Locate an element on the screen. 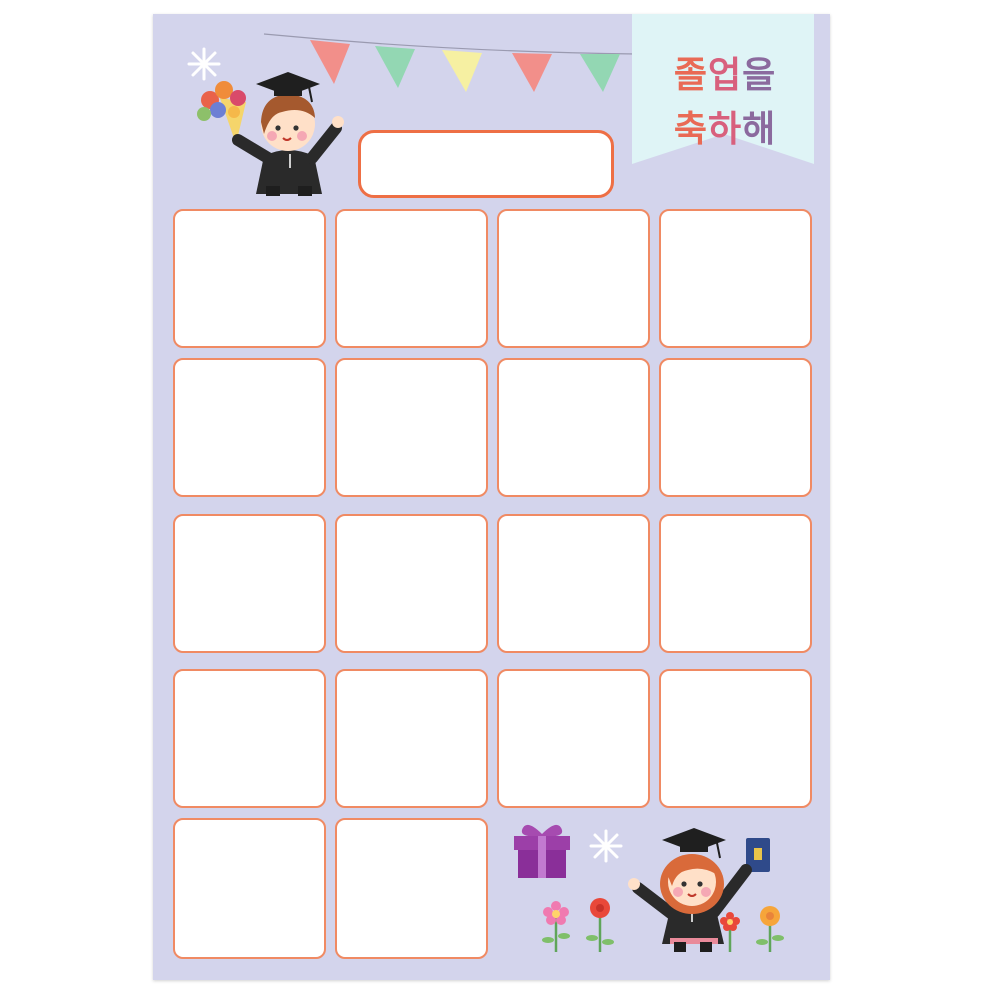  gift-box-icon is located at coordinates (542, 851).